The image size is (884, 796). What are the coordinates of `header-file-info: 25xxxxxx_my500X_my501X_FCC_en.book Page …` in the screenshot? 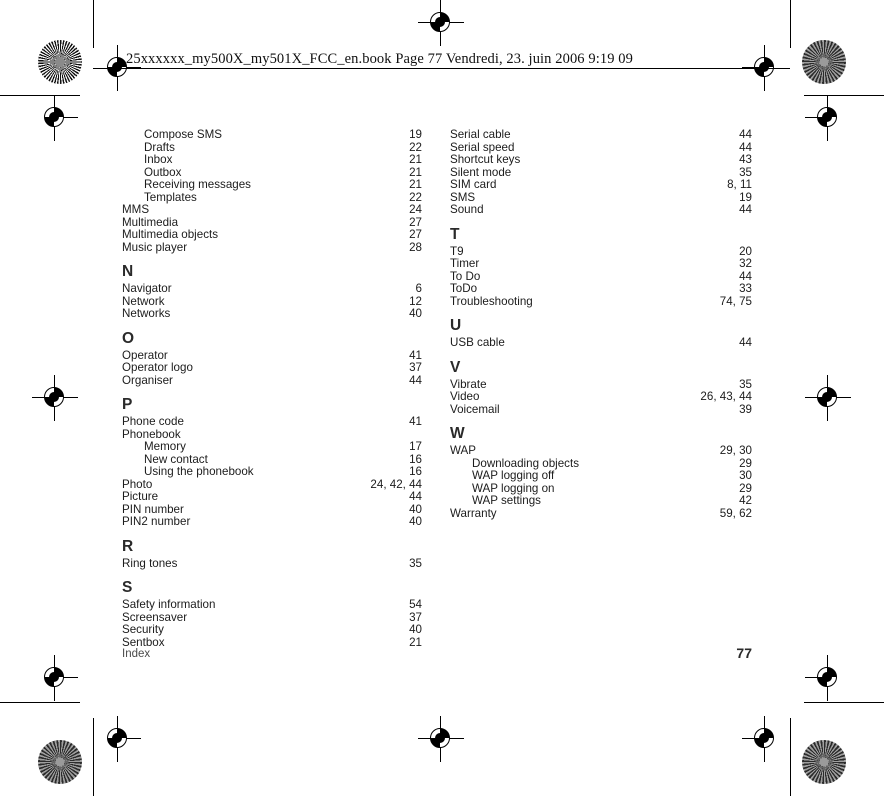 It's located at (379, 59).